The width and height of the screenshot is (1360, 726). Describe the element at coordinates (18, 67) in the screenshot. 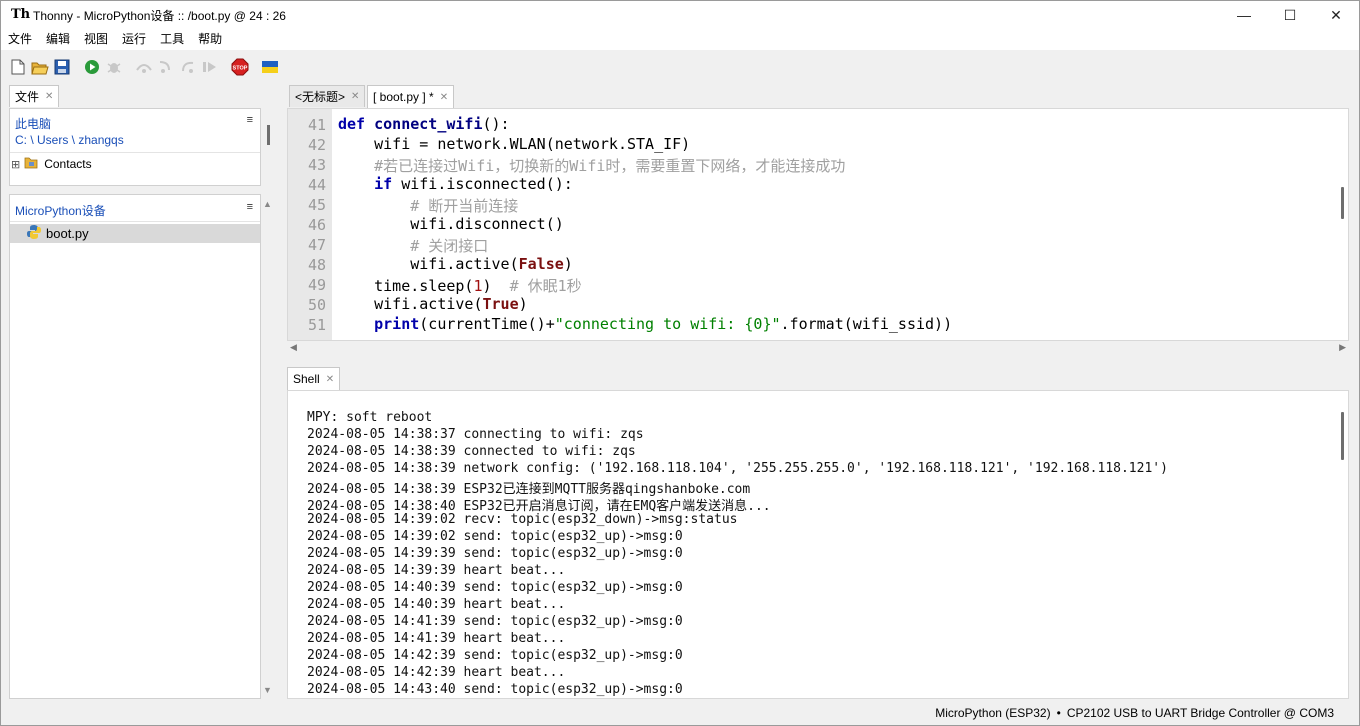

I see `new-file-icon` at that location.